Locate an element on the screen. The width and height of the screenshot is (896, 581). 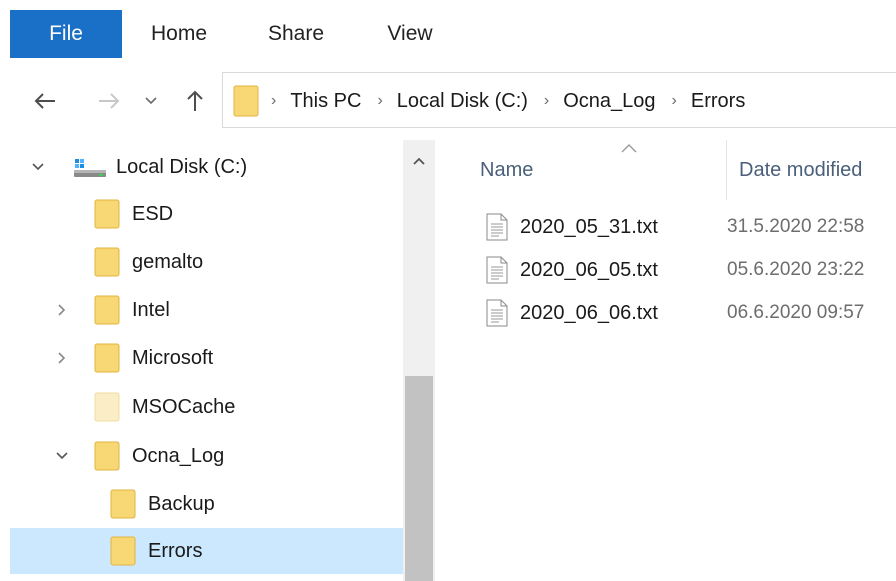
tab-home: Home is located at coordinates (179, 34).